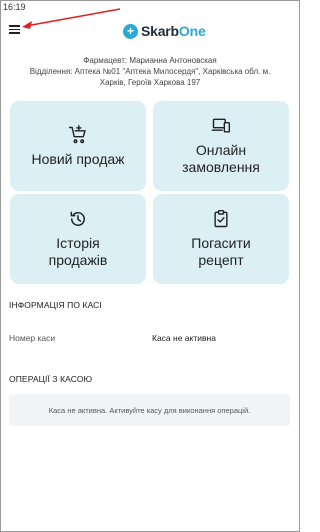 This screenshot has width=320, height=532. I want to click on status-bar: 16:19, so click(150, 7).